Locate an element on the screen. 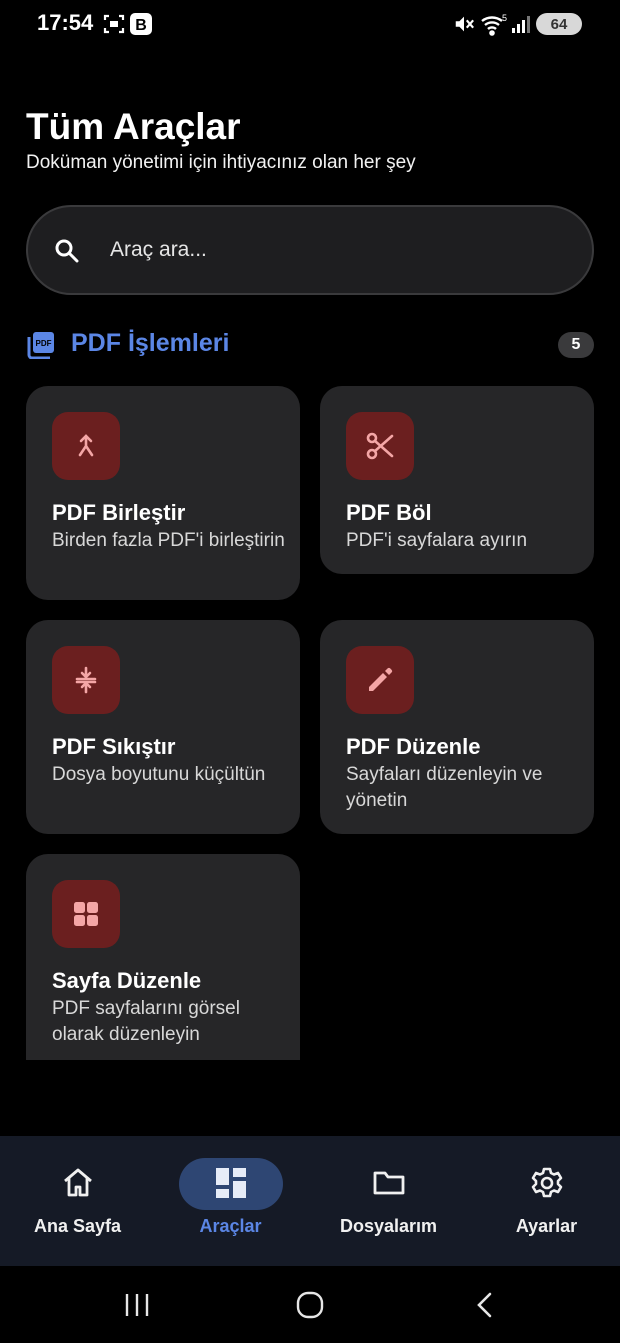  wifi-icon: 5 is located at coordinates (494, 24).